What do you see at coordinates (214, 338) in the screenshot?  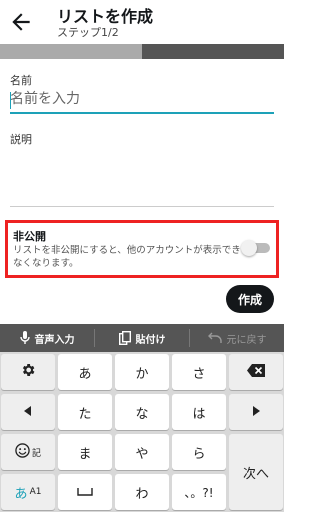 I see `undo-icon` at bounding box center [214, 338].